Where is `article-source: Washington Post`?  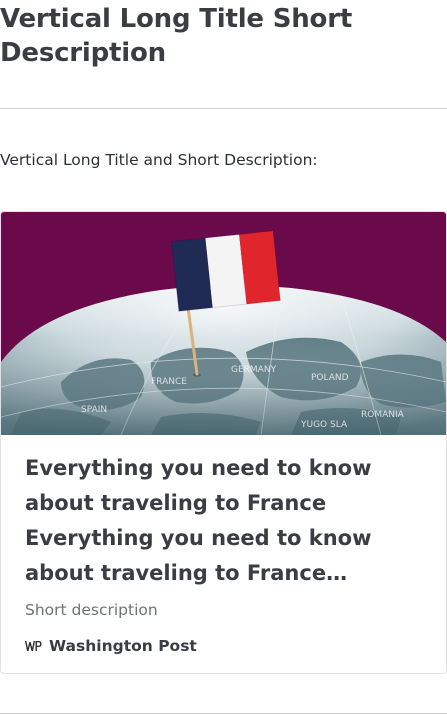 article-source: Washington Post is located at coordinates (111, 646).